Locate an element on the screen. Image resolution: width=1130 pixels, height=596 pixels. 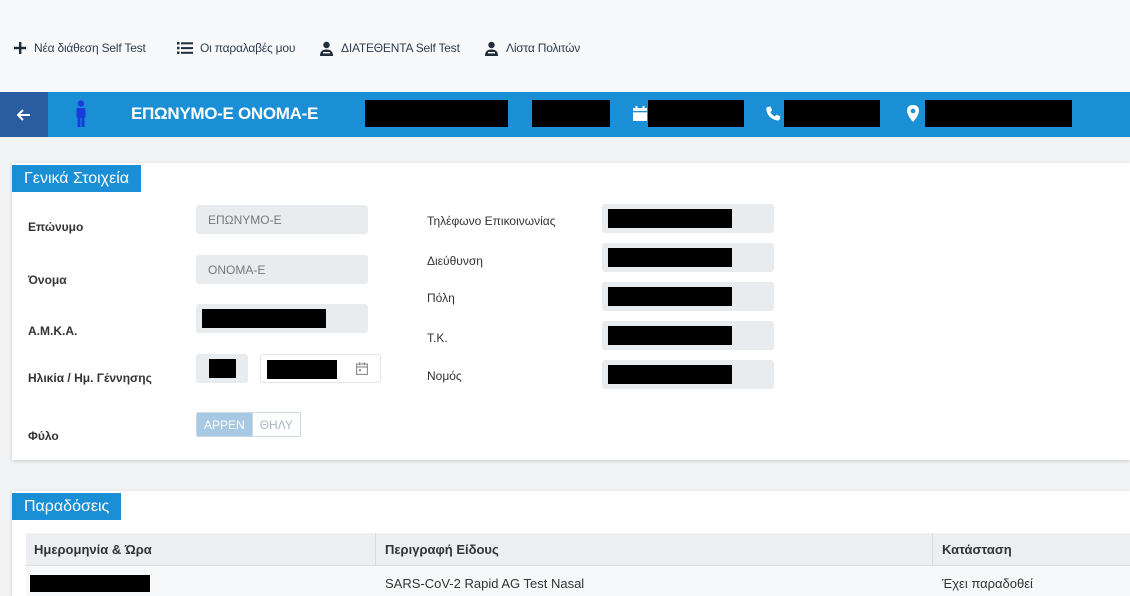
nav-new-selftest: Νέα διάθεση Self Test is located at coordinates (79, 48).